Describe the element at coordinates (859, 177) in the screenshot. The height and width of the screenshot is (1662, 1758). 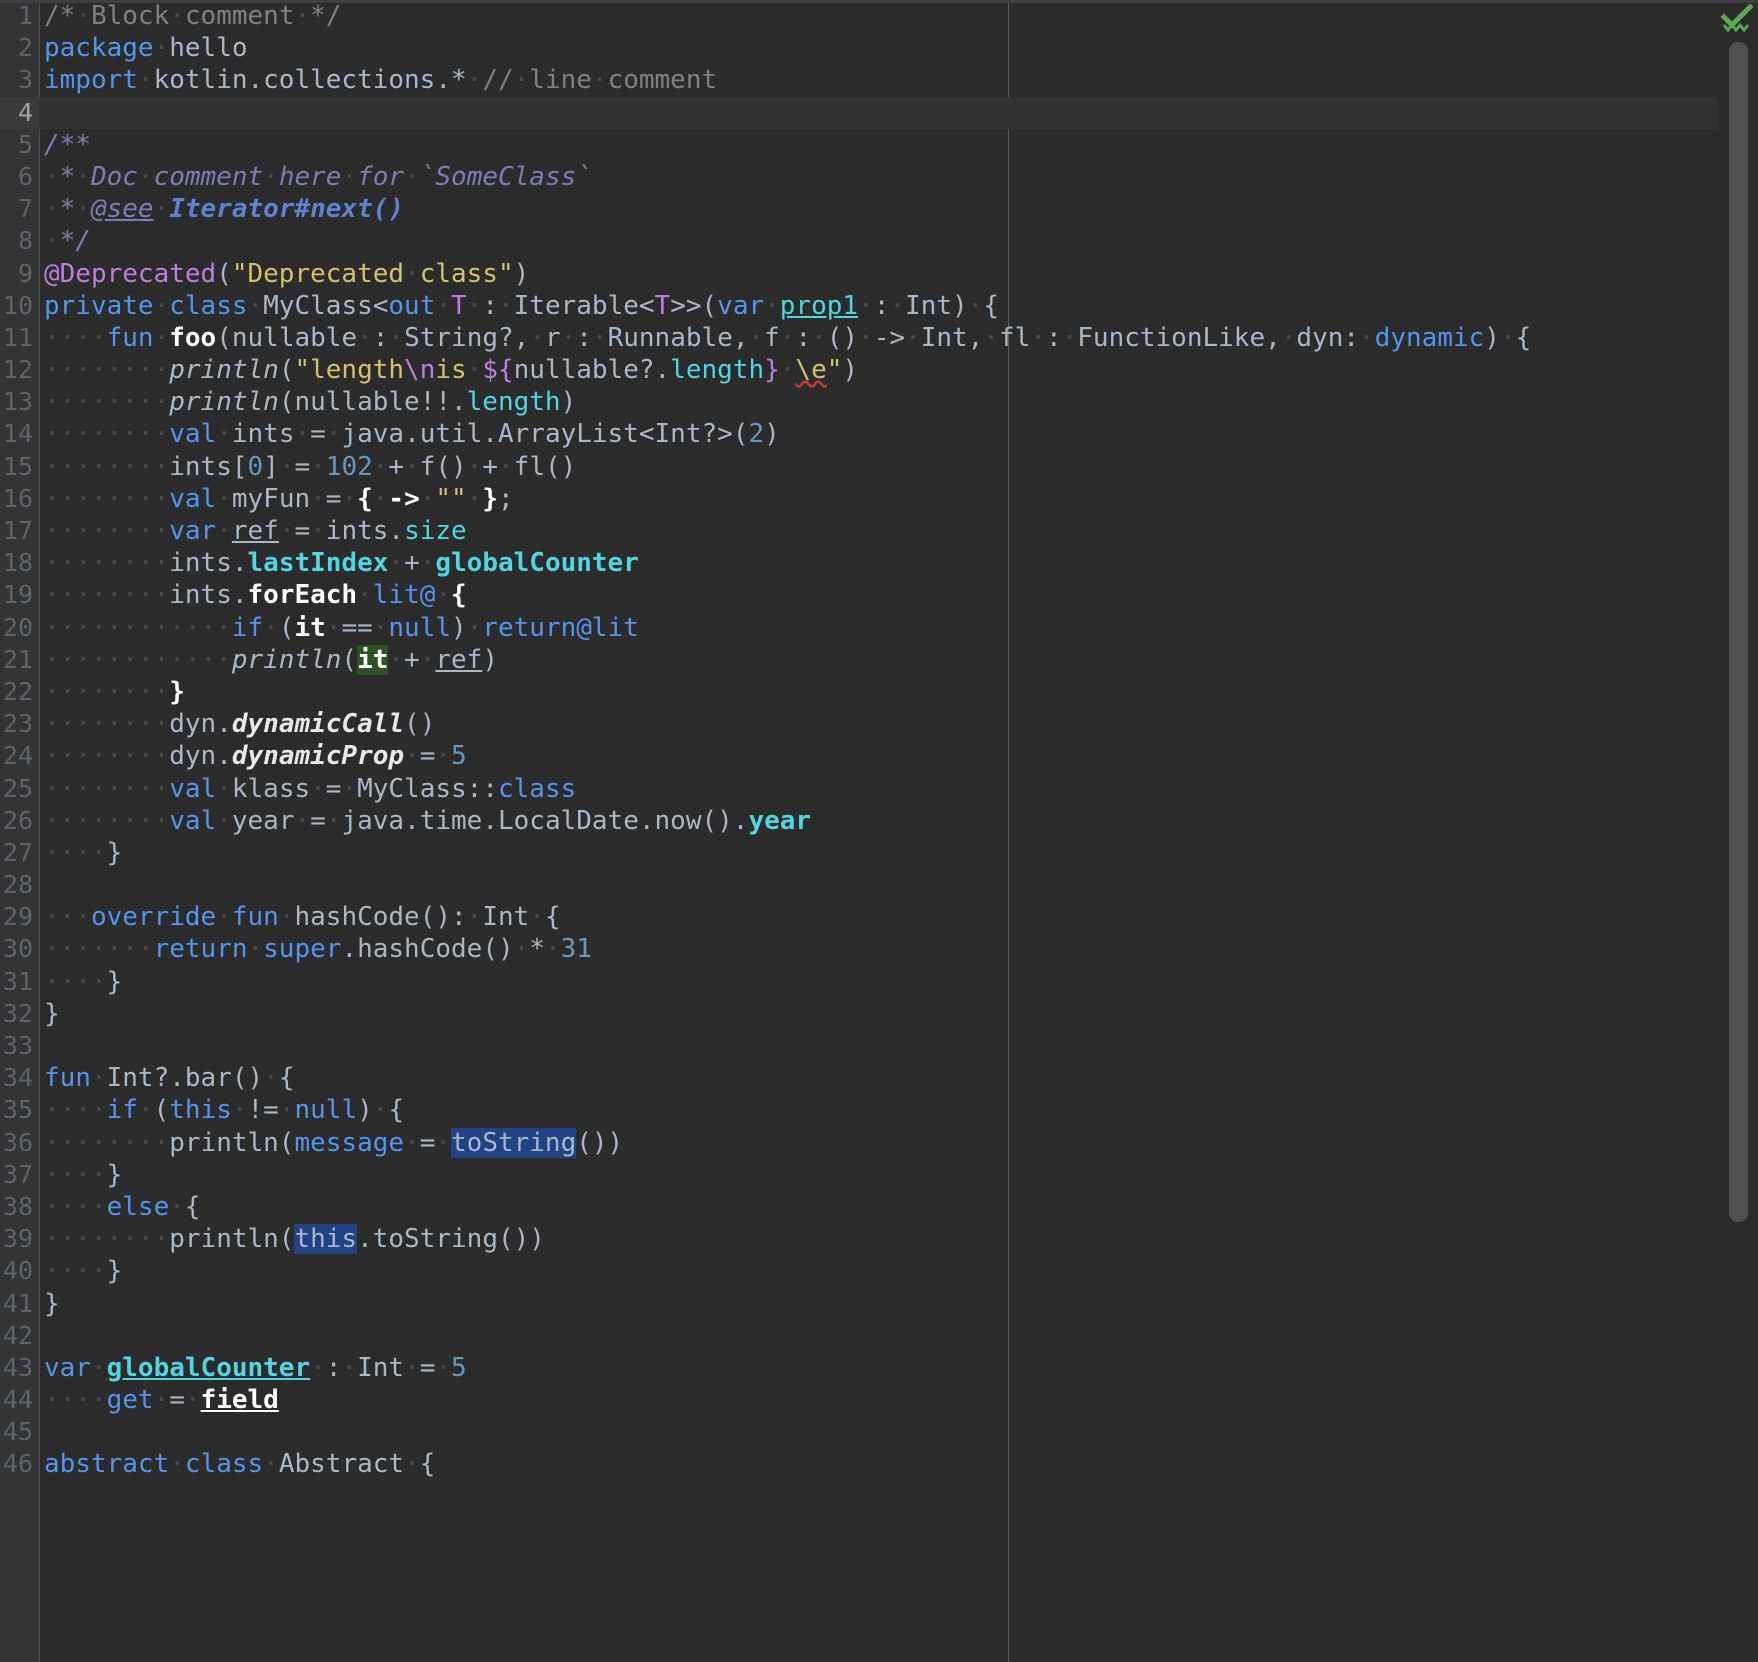
I see `code-line: 6 ·*·Doc·comment·here·for·`SomeClass`` at that location.